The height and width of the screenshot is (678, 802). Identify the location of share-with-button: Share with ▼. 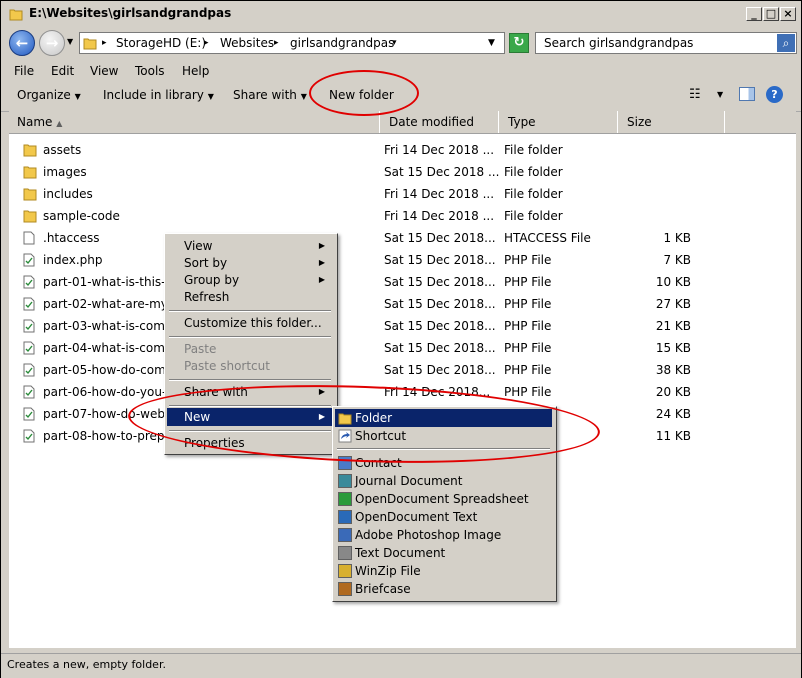
(270, 95).